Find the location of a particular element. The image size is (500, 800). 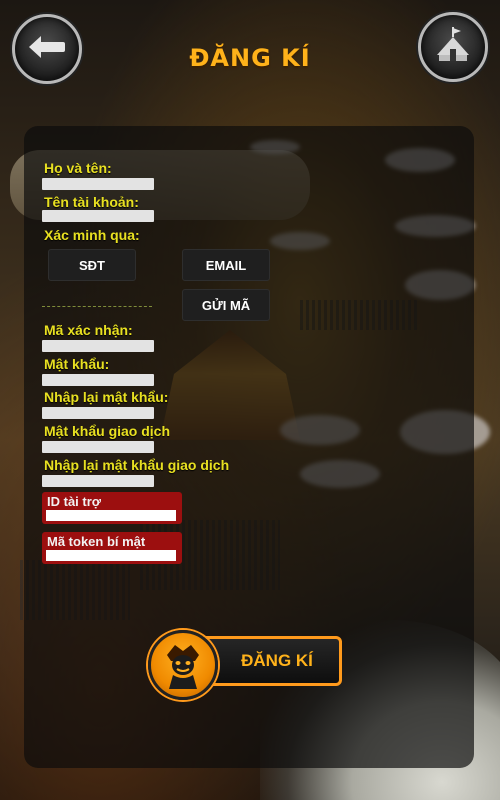

sms-verify-button: SĐT is located at coordinates (92, 265).